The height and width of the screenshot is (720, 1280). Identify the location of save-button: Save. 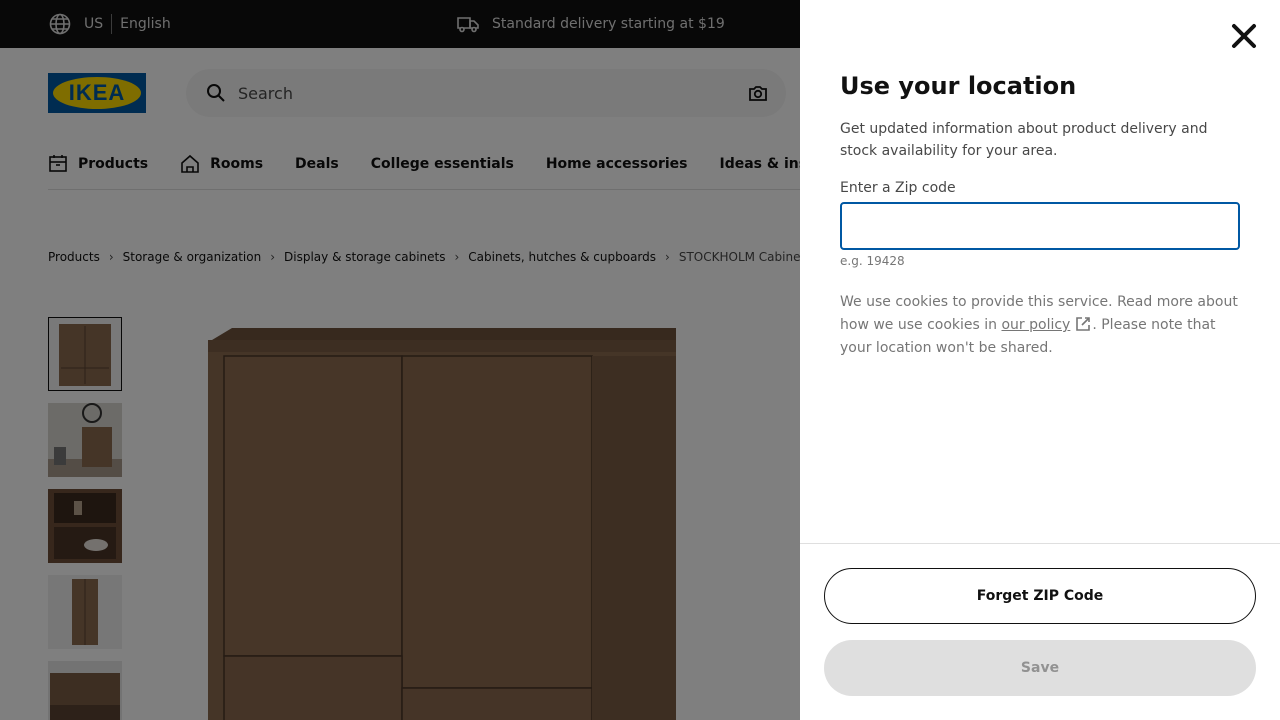
(1040, 668).